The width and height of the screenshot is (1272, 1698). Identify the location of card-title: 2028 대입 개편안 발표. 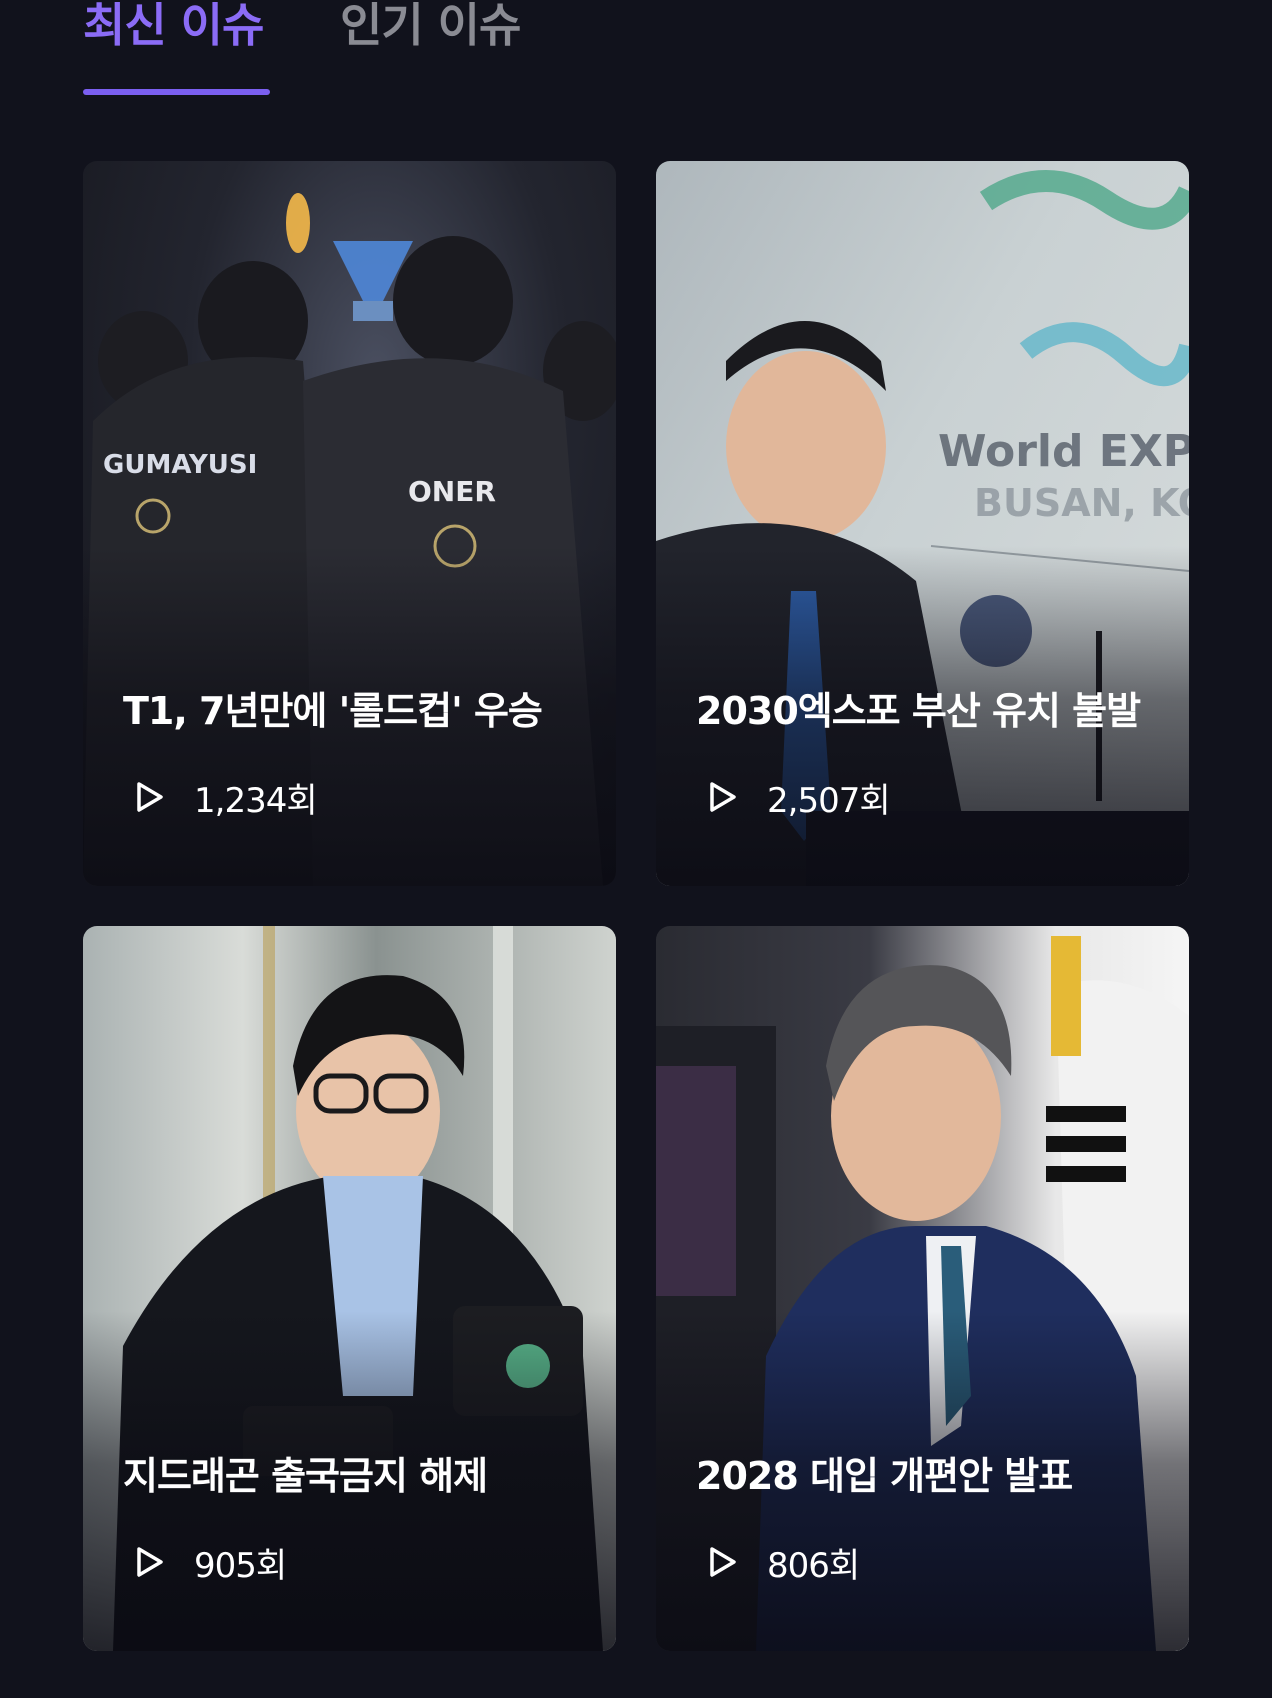
(884, 1476).